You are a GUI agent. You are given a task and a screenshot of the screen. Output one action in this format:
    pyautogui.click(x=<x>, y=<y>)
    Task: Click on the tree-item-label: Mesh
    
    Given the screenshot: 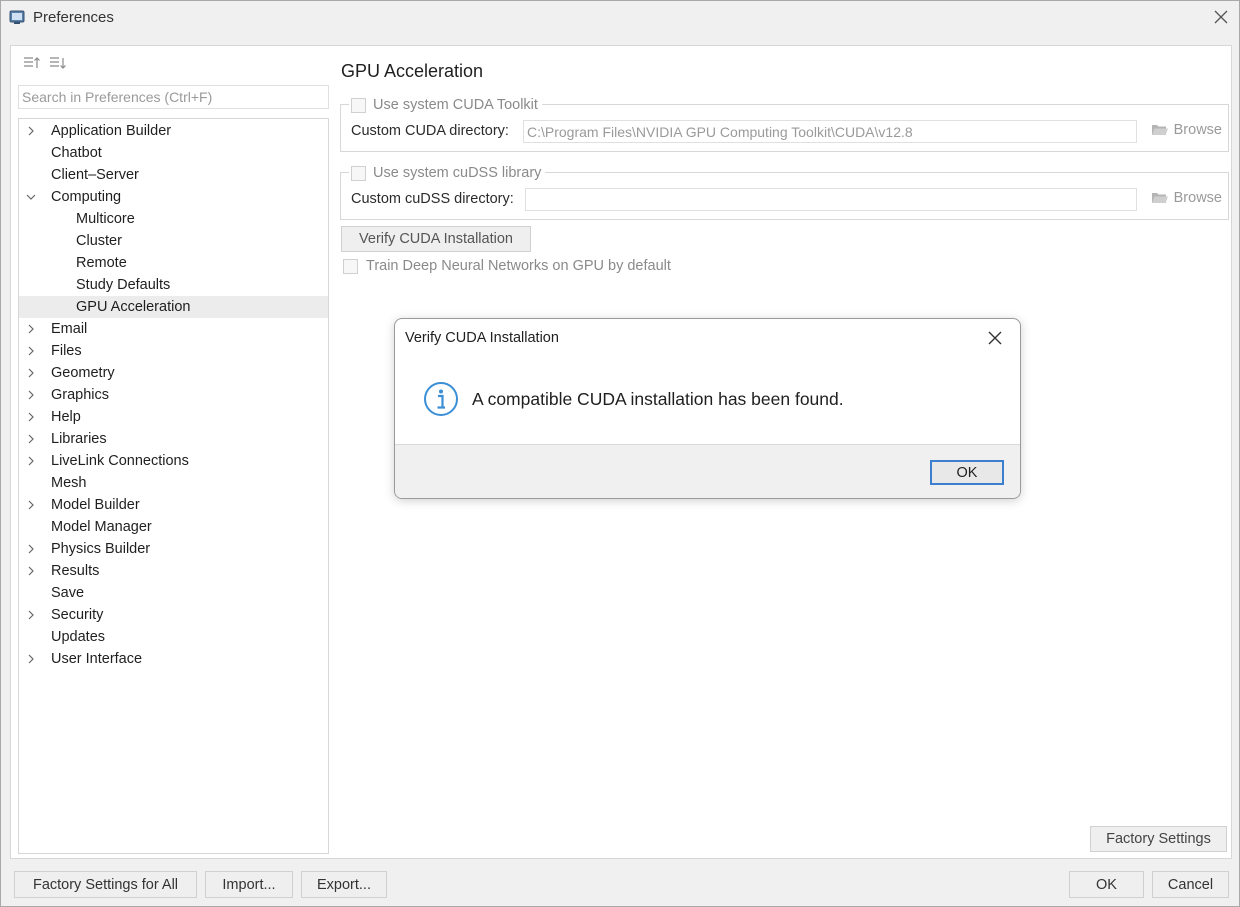 What is the action you would take?
    pyautogui.click(x=69, y=483)
    